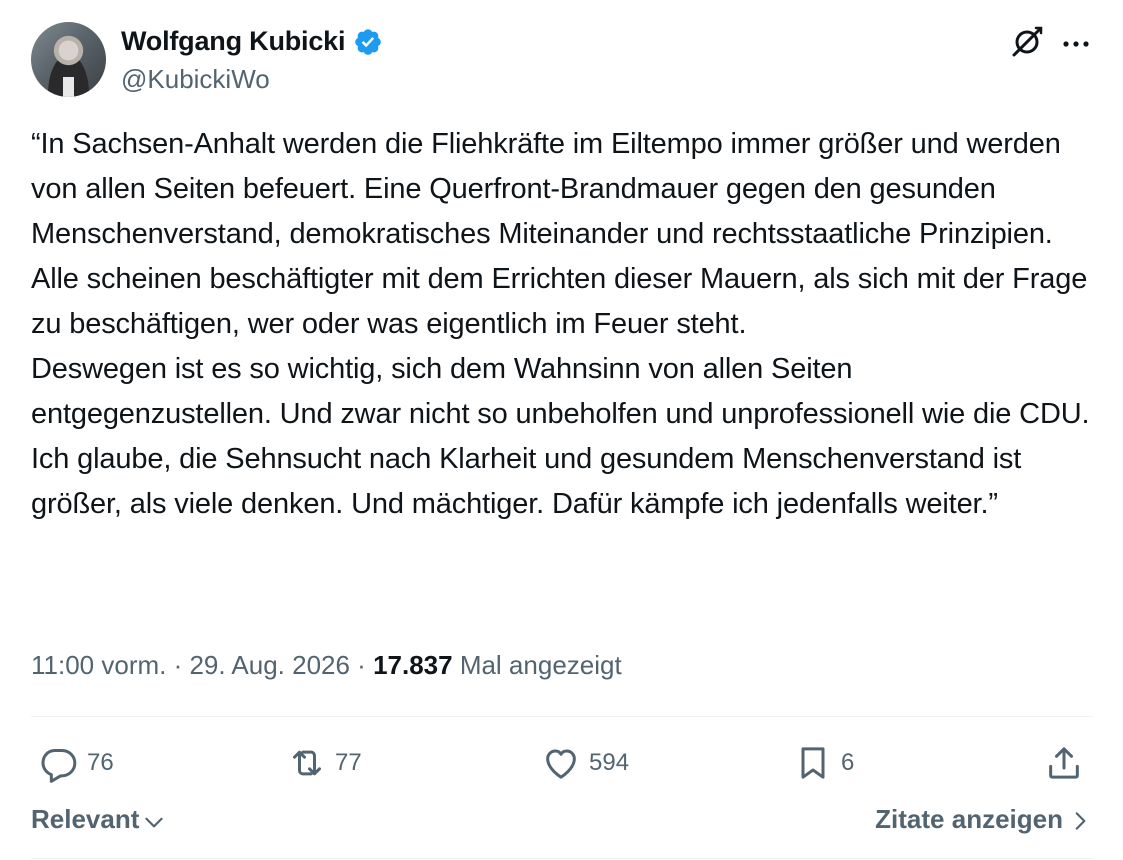 This screenshot has height=860, width=1123. I want to click on like-count: 594, so click(609, 762).